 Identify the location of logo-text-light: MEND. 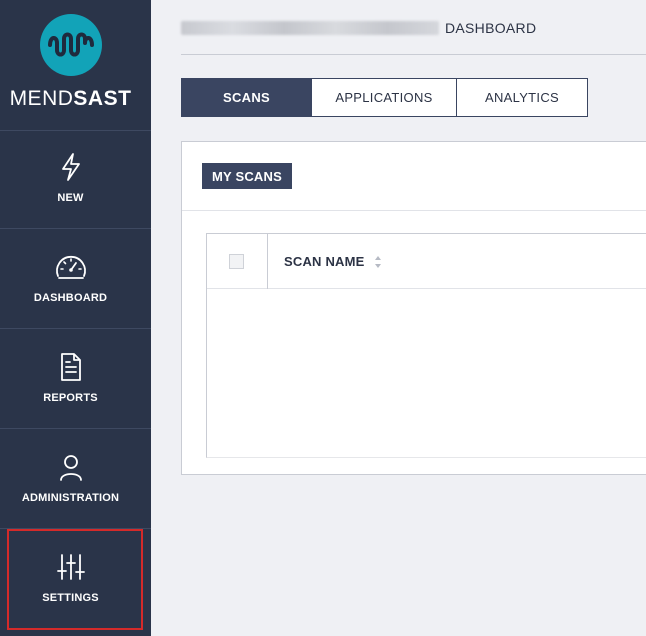
(41, 98).